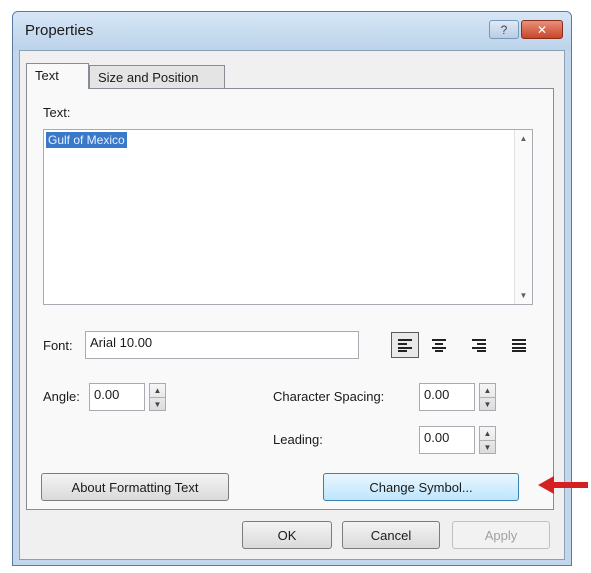  What do you see at coordinates (563, 485) in the screenshot?
I see `annotation-arrow-icon` at bounding box center [563, 485].